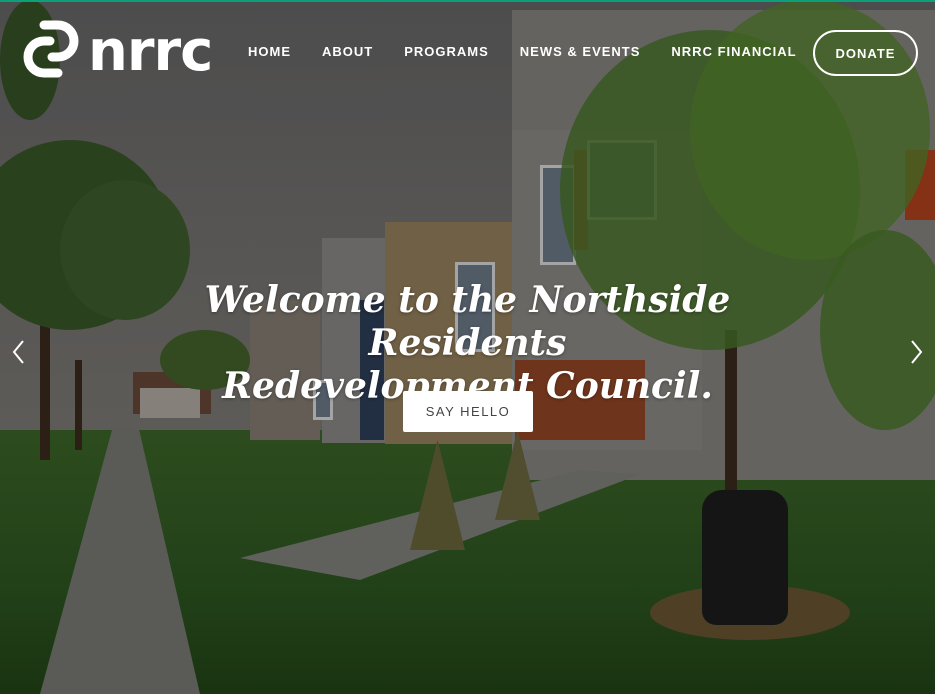 Image resolution: width=935 pixels, height=694 pixels. I want to click on nav-item-programs: PROGRAMS, so click(446, 51).